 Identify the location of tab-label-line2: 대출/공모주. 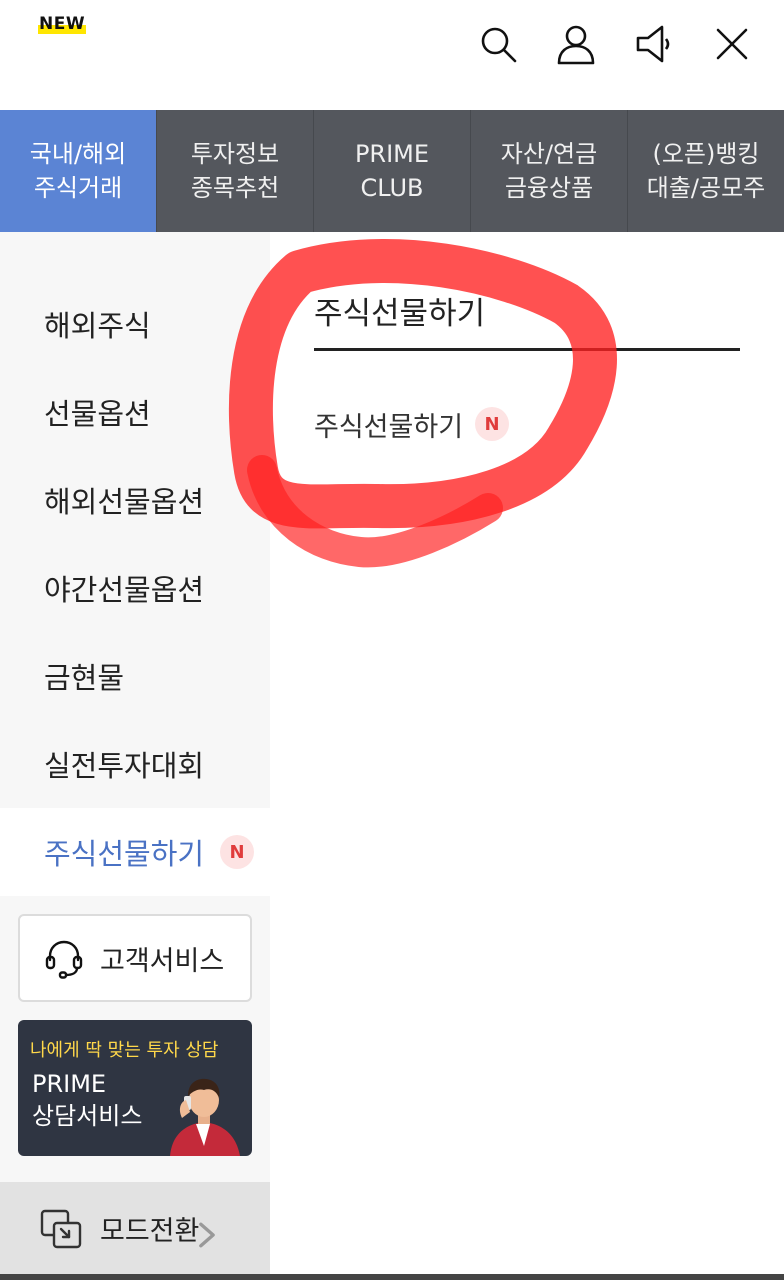
(706, 188).